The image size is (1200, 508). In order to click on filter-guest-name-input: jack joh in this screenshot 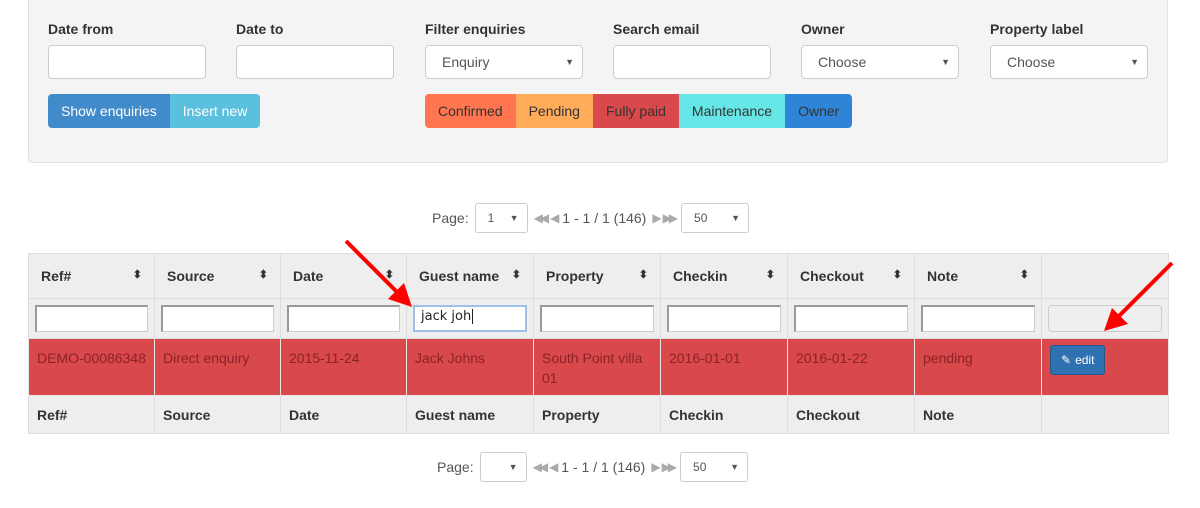, I will do `click(470, 318)`.